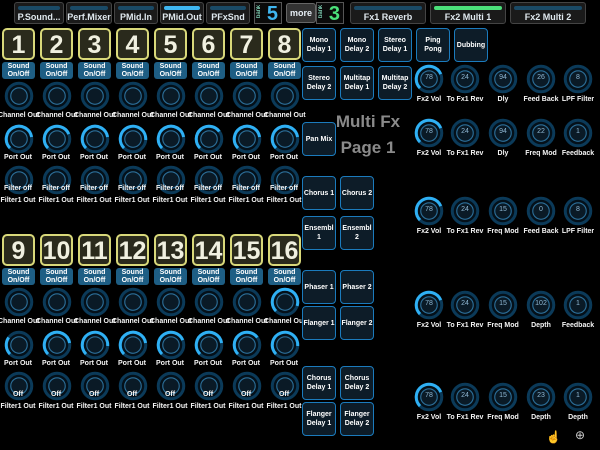 This screenshot has width=600, height=450. Describe the element at coordinates (56, 250) in the screenshot. I see `channel-number-10: 10` at that location.